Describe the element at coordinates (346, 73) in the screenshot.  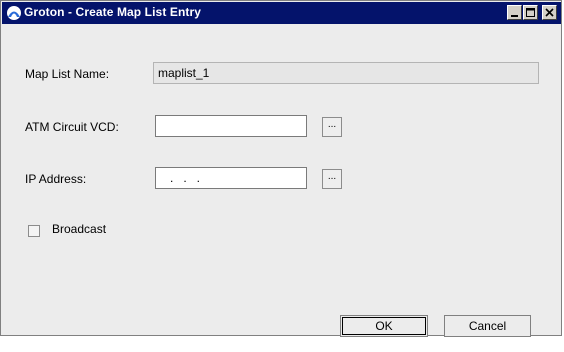
I see `map-list-name-field` at that location.